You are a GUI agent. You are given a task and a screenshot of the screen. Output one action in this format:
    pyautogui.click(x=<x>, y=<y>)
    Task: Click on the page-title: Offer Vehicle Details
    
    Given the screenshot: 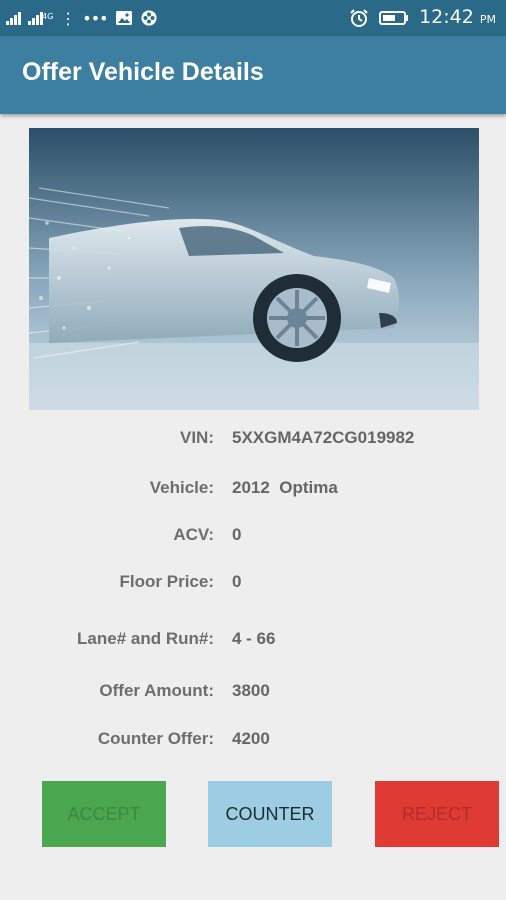 What is the action you would take?
    pyautogui.click(x=143, y=72)
    